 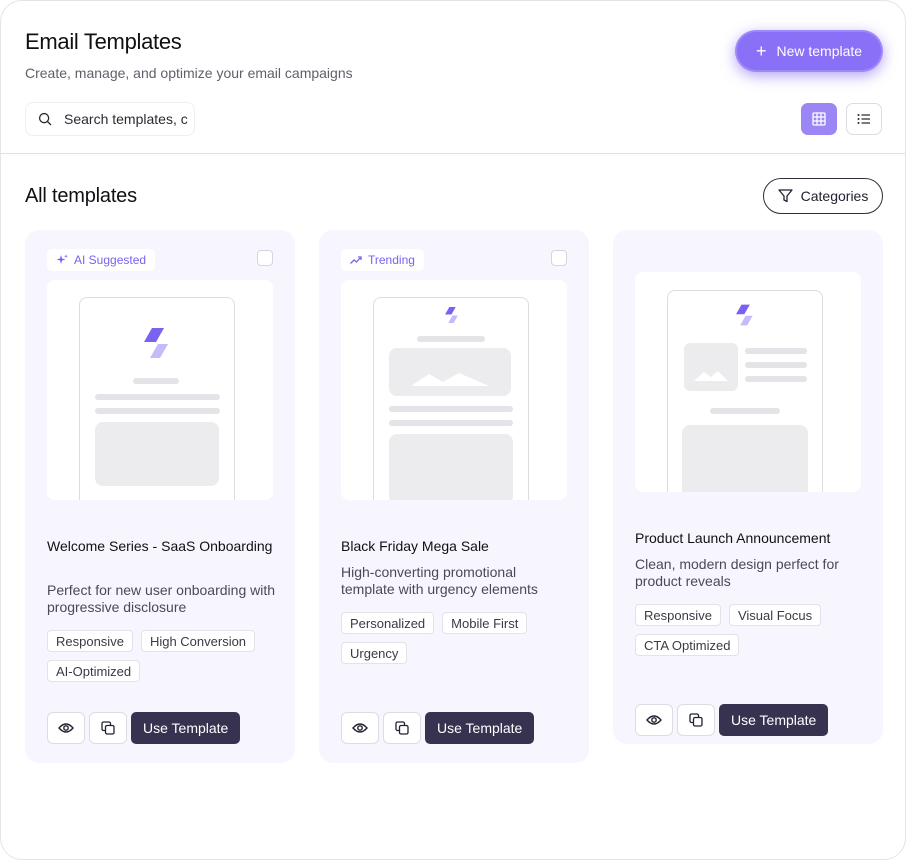 What do you see at coordinates (711, 367) in the screenshot?
I see `image-placeholder` at bounding box center [711, 367].